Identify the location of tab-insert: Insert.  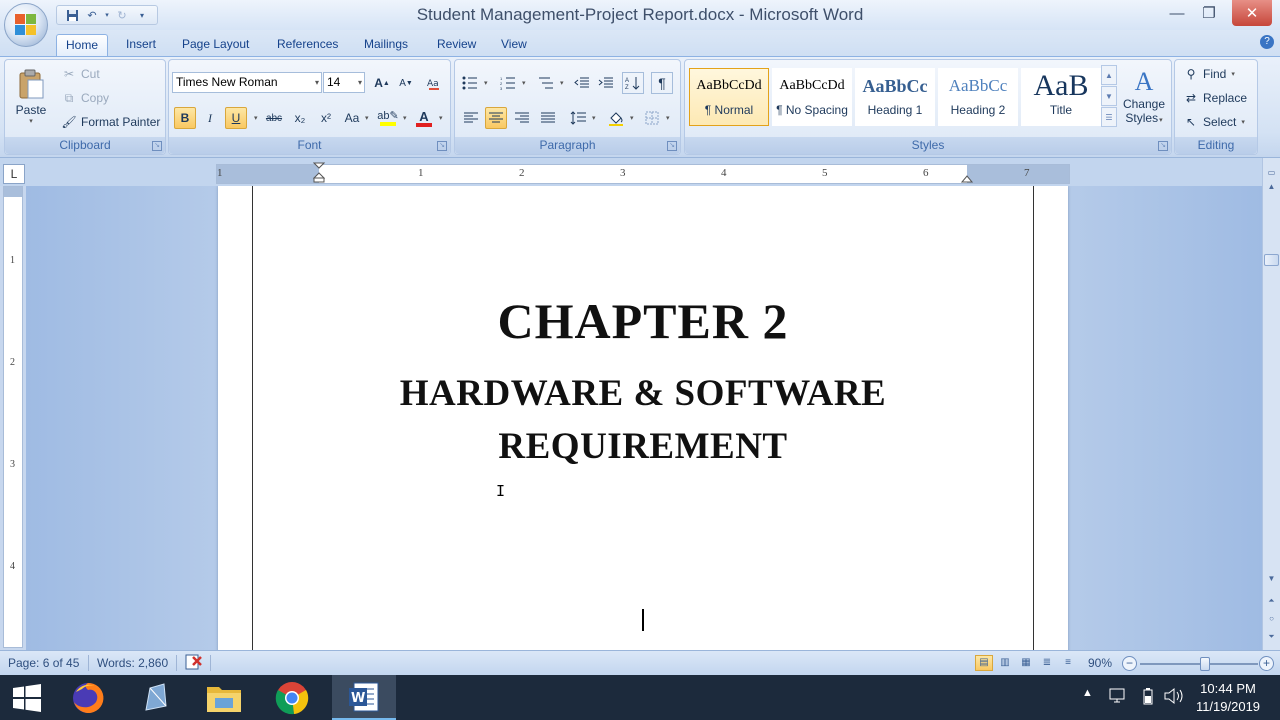
(141, 45).